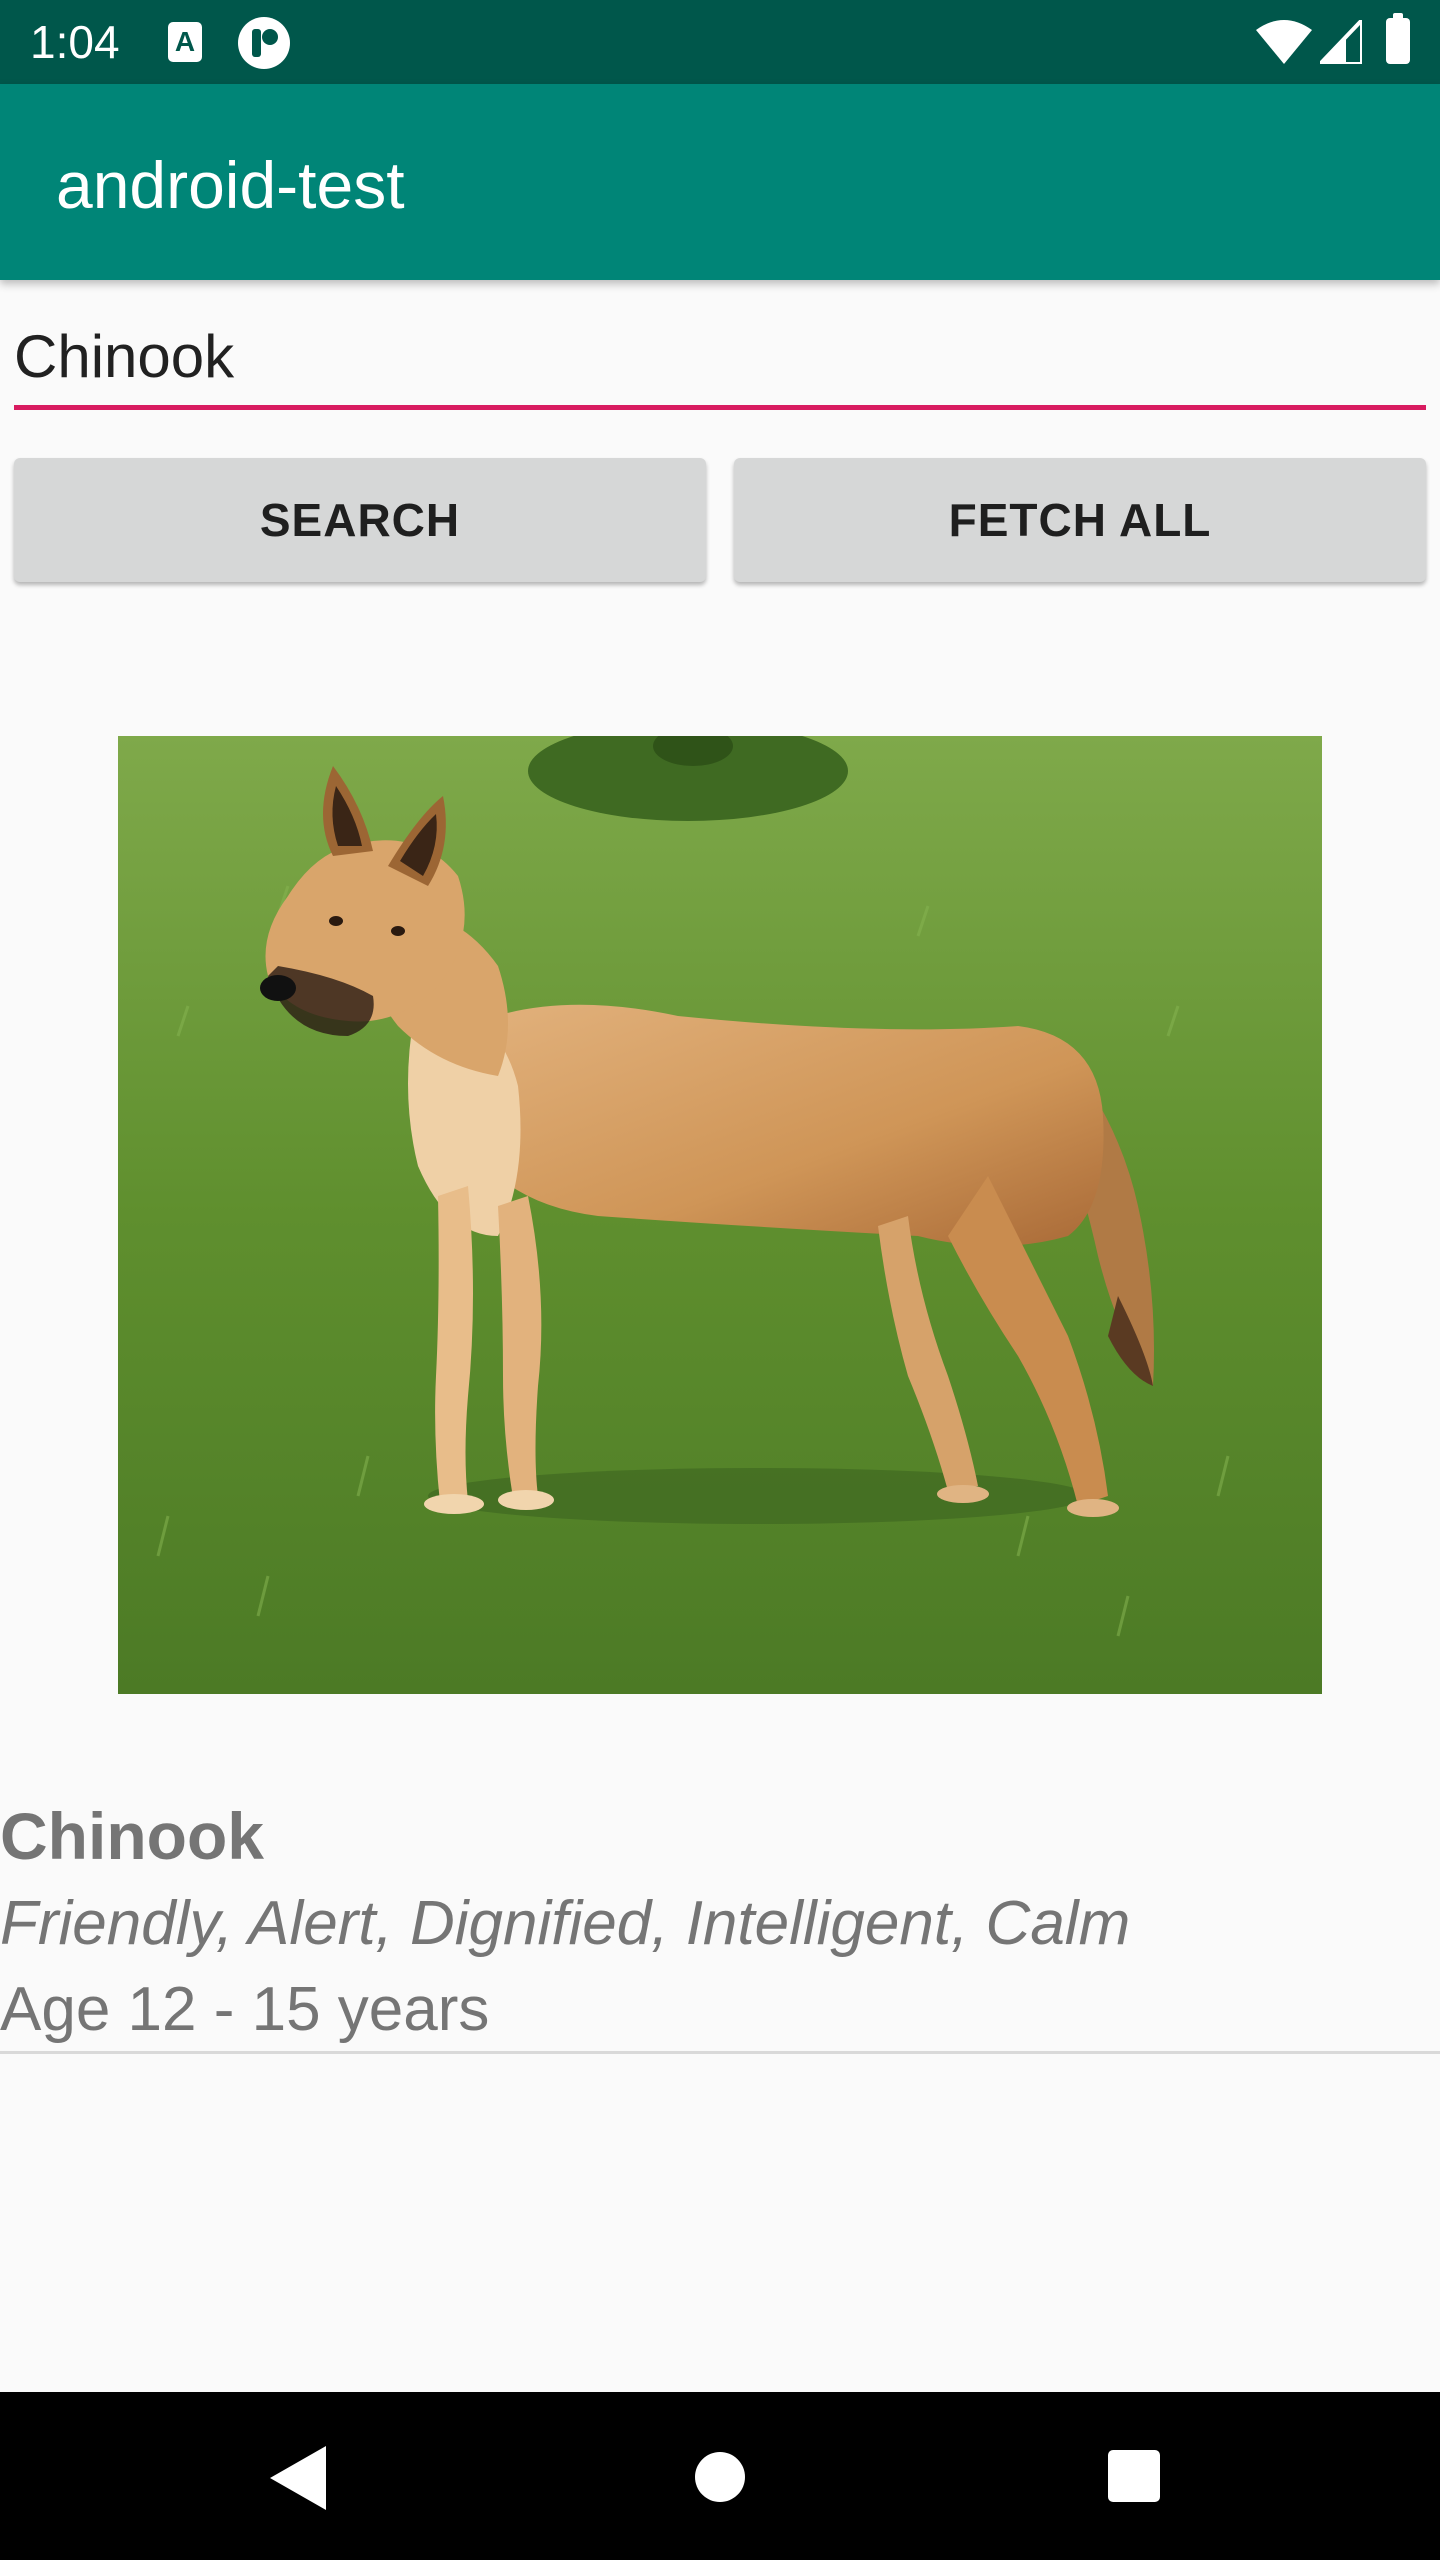  I want to click on status-bar: 1:04 A, so click(720, 42).